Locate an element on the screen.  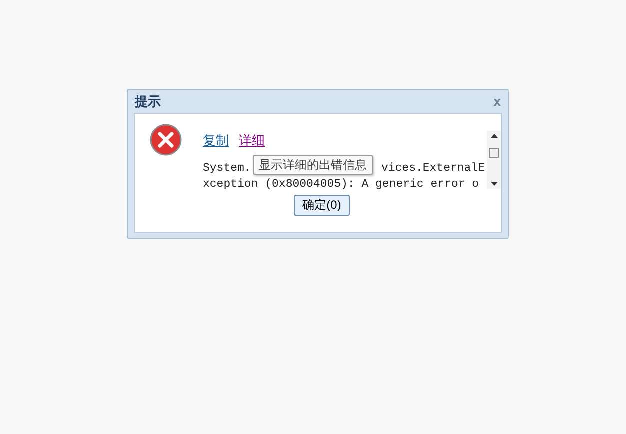
tooltip: 显示详细的出错信息 is located at coordinates (313, 165).